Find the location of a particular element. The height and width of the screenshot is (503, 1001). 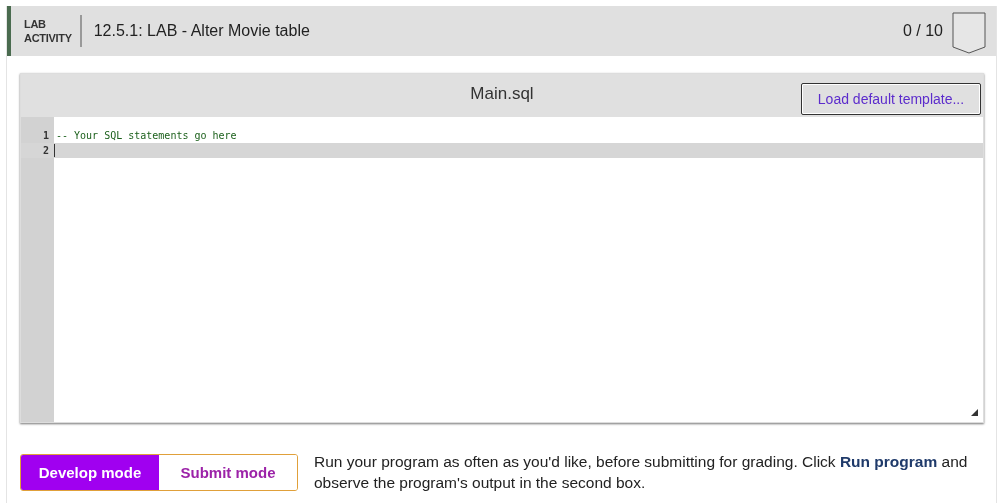

lab-title: 12.5.1: LAB - Alter Movie table is located at coordinates (201, 31).